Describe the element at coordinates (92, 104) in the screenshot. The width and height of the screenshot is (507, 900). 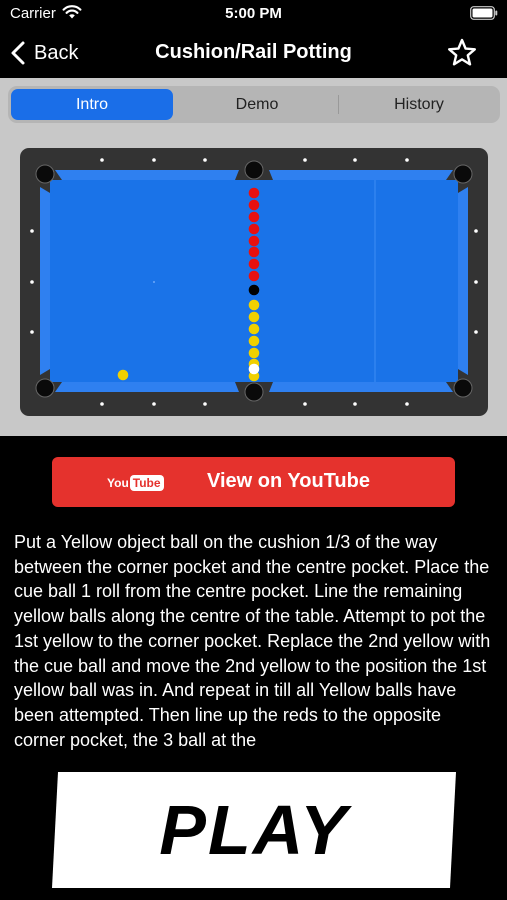
I see `tab-intro: Intro` at that location.